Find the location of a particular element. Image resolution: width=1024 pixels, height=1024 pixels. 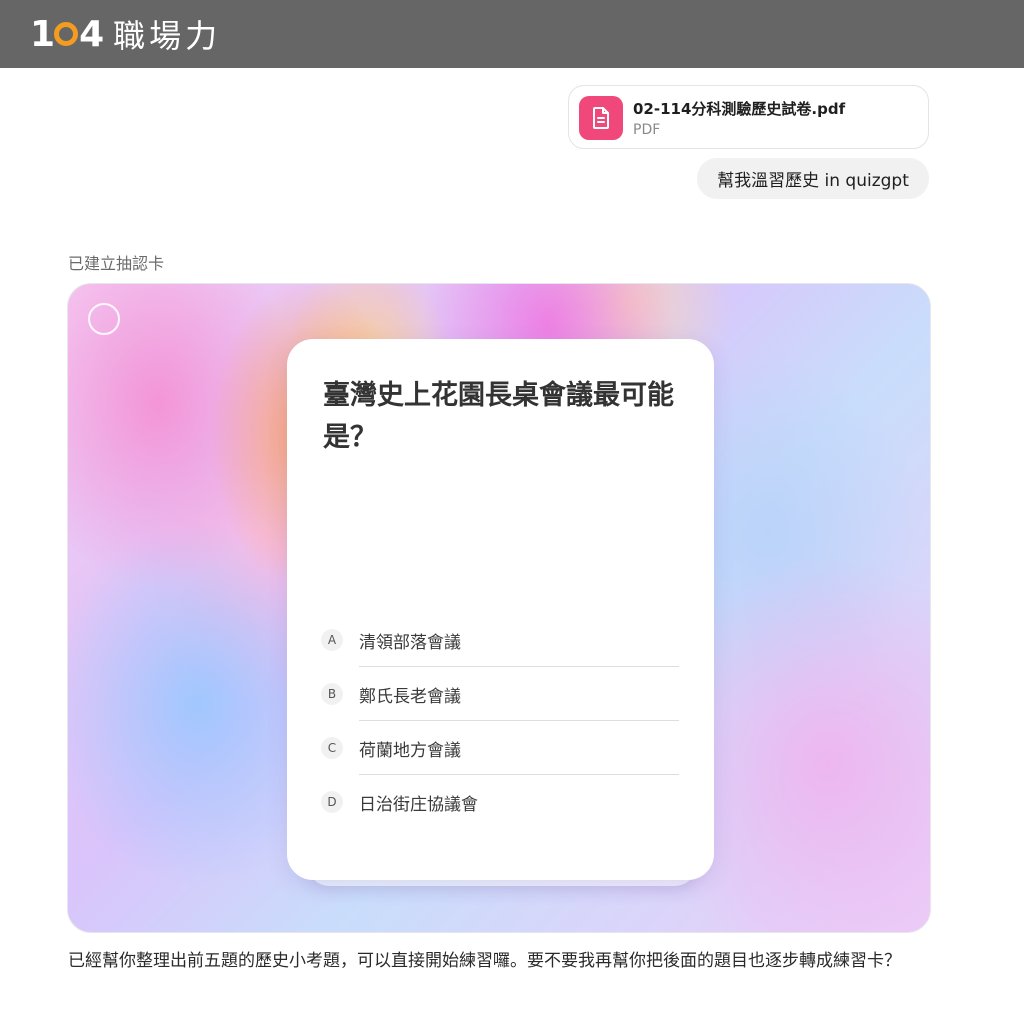

quiz-question: 臺灣史上花園長桌會議最可能是？ is located at coordinates (498, 416).